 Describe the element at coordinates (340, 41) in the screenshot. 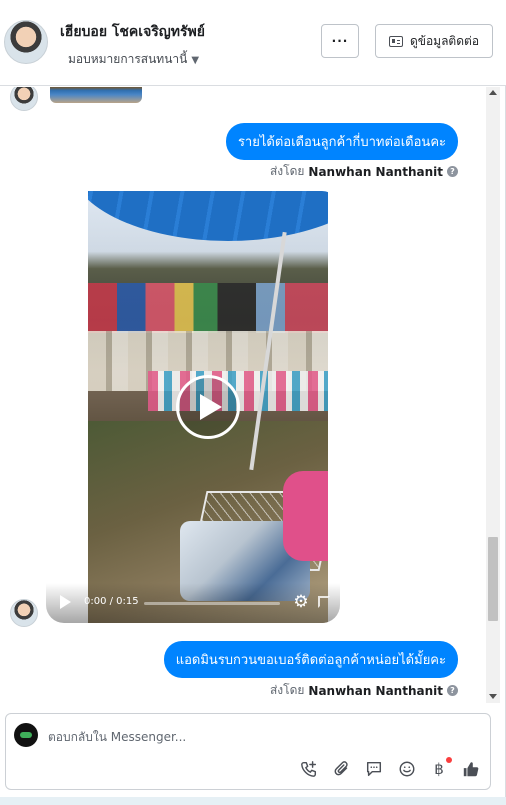

I see `more-options-button: ···` at that location.